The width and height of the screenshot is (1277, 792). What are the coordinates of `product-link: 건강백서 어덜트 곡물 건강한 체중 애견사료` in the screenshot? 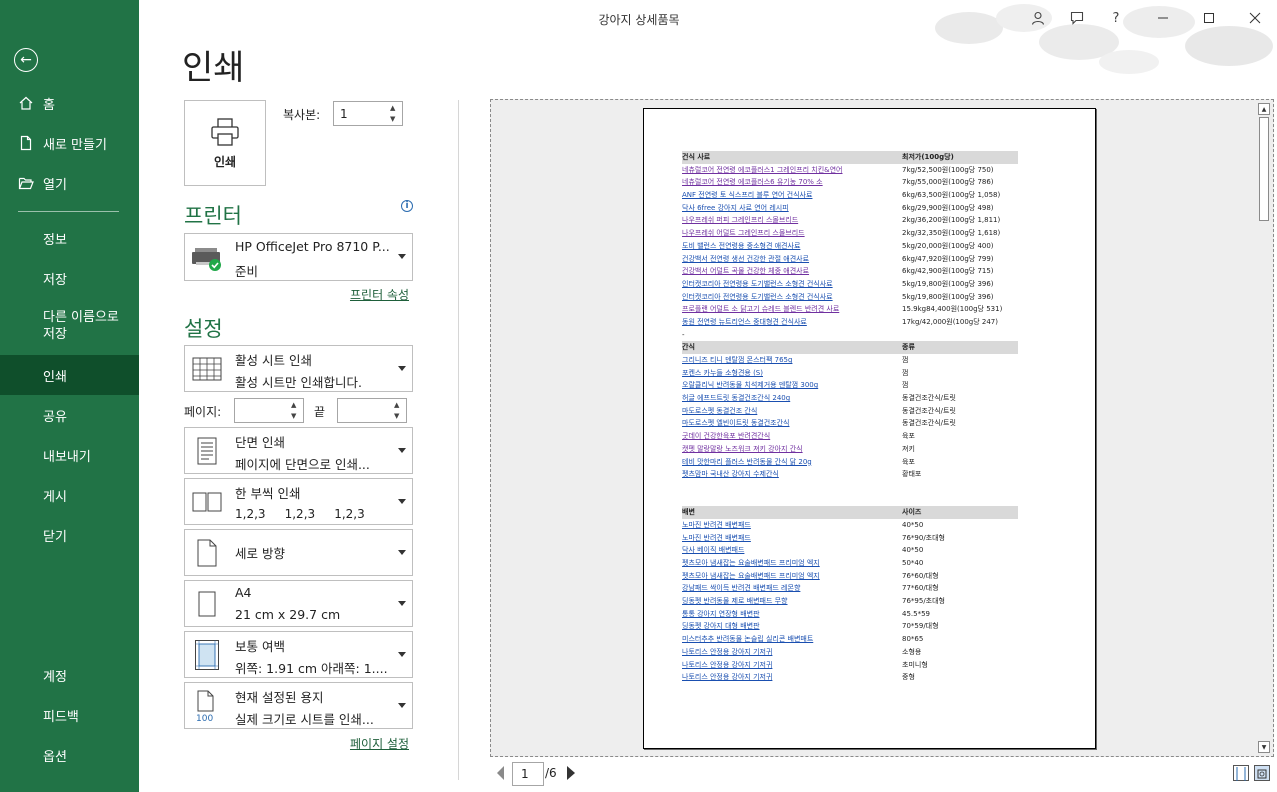 It's located at (792, 271).